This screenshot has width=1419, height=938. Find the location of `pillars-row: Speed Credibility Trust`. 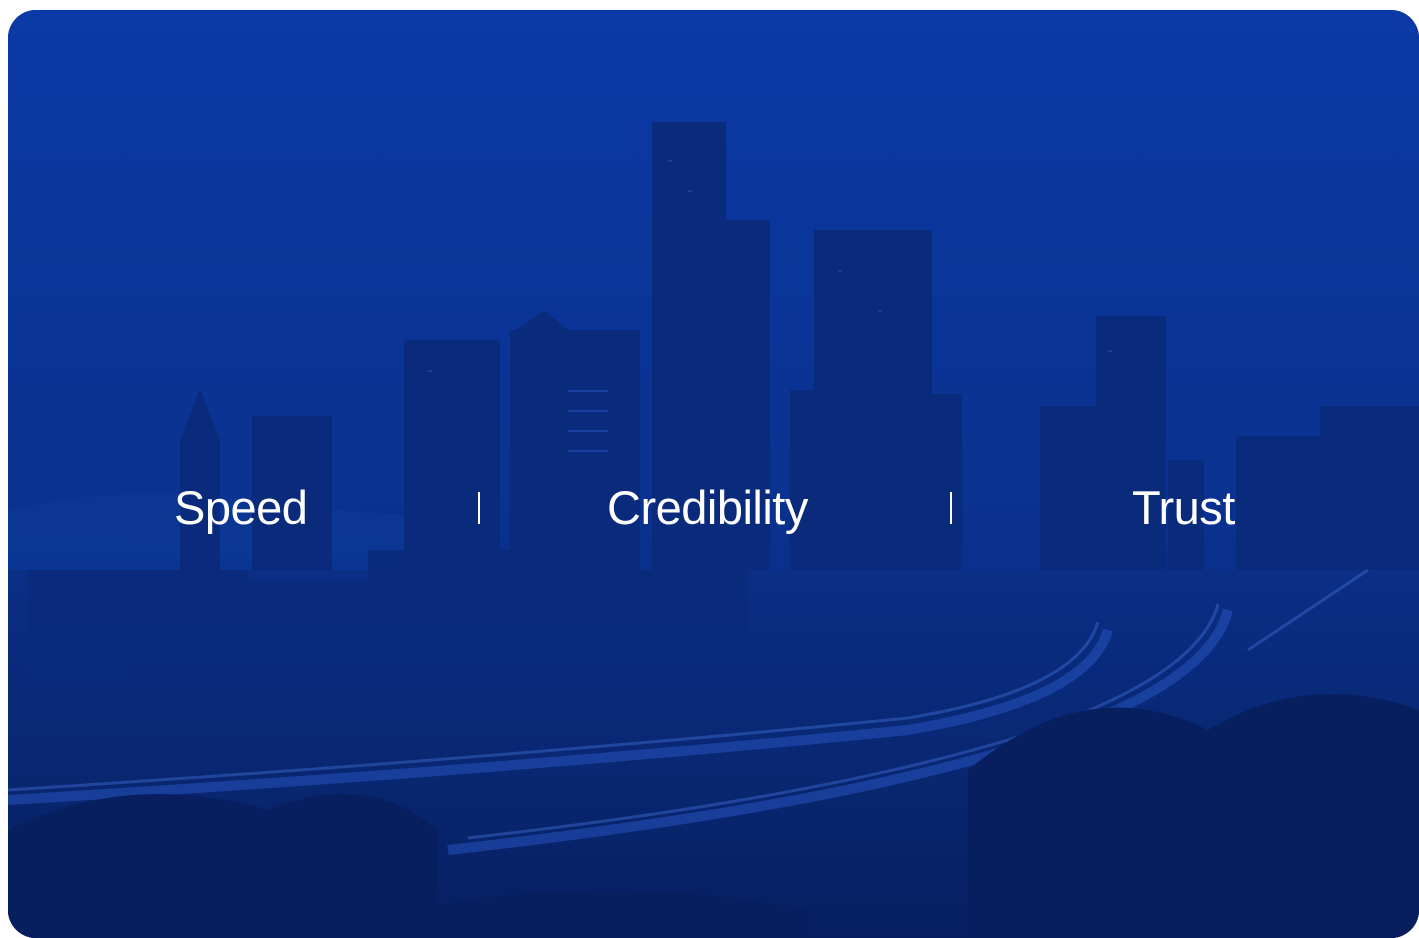

pillars-row: Speed Credibility Trust is located at coordinates (713, 510).